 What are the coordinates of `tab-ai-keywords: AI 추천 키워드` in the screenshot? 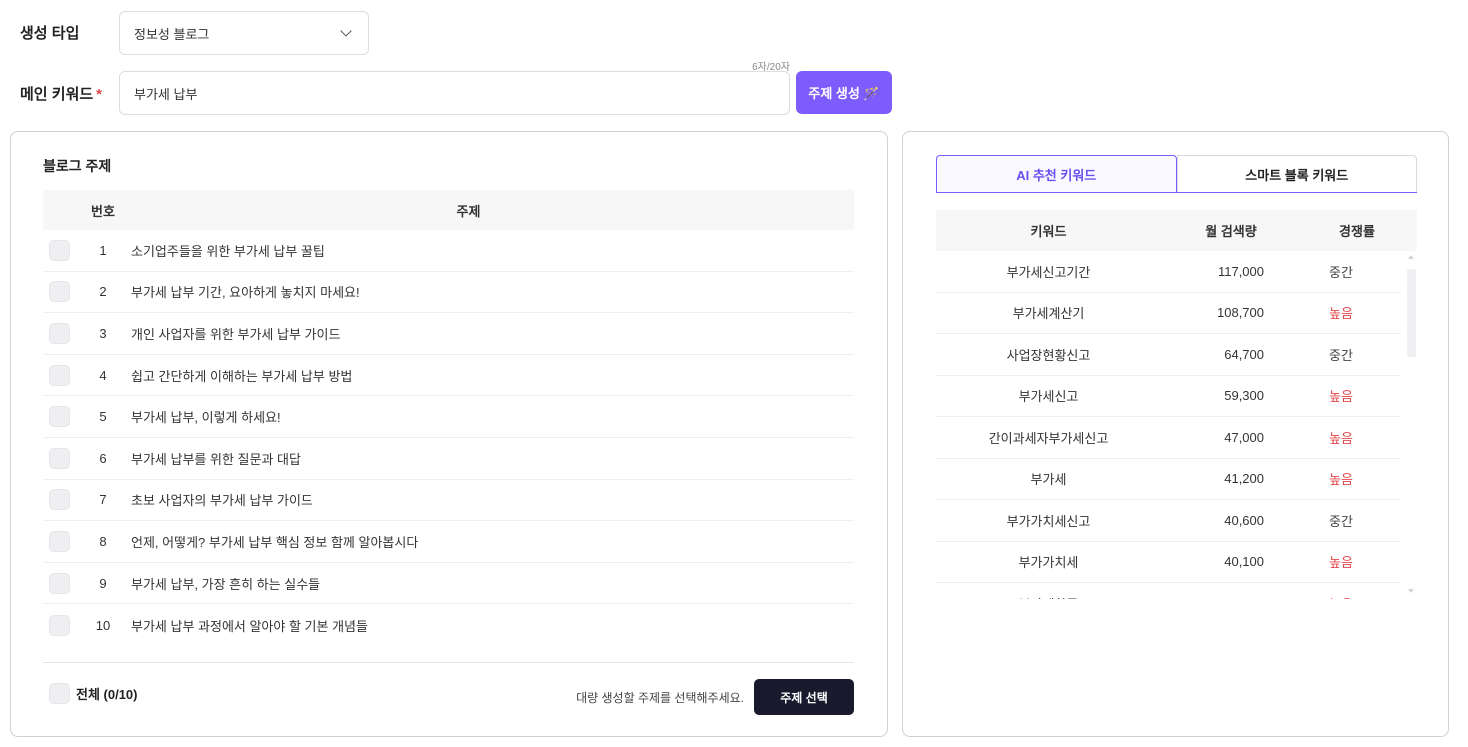 It's located at (1056, 173).